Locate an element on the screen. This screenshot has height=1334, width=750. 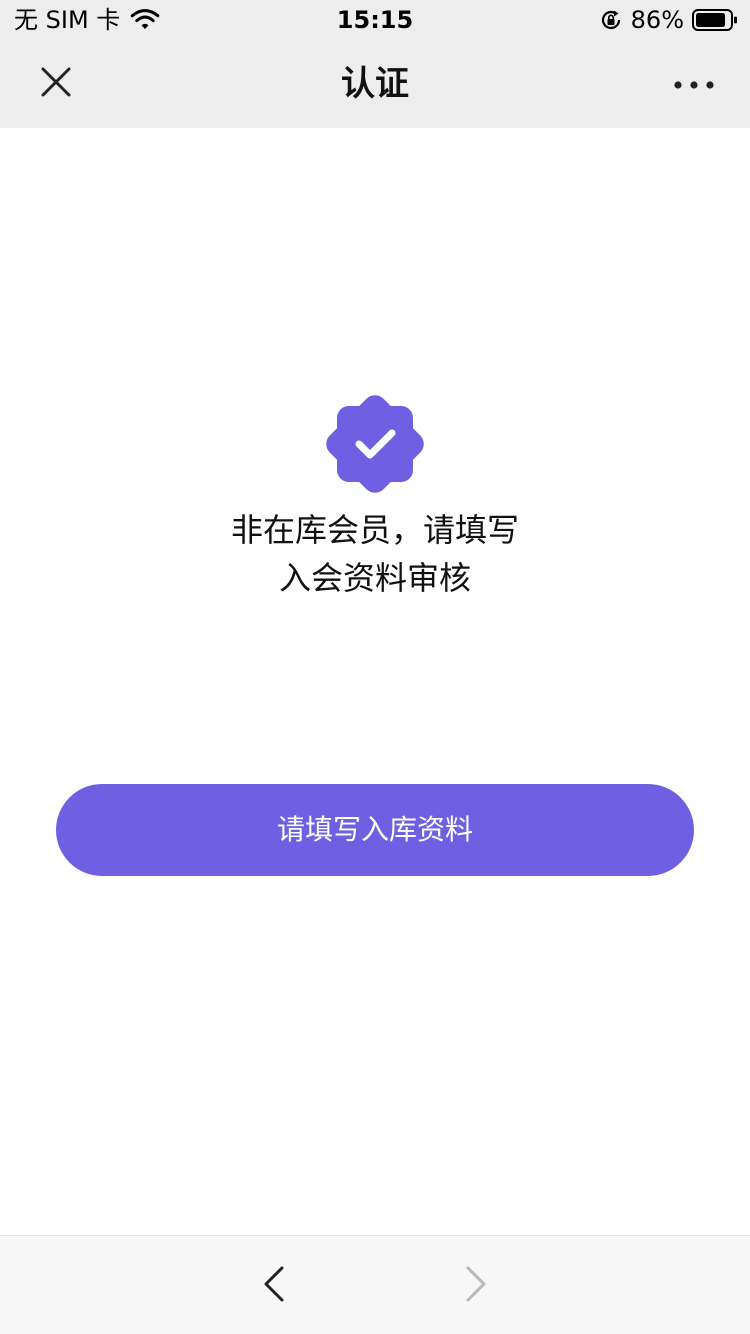
close-button is located at coordinates (56, 84).